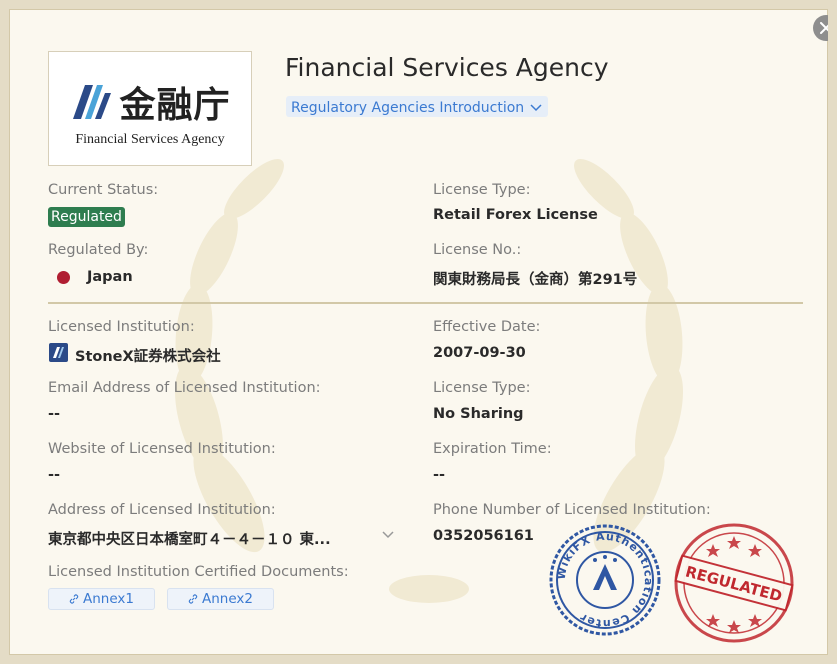  I want to click on annex1-link: Annex1, so click(101, 599).